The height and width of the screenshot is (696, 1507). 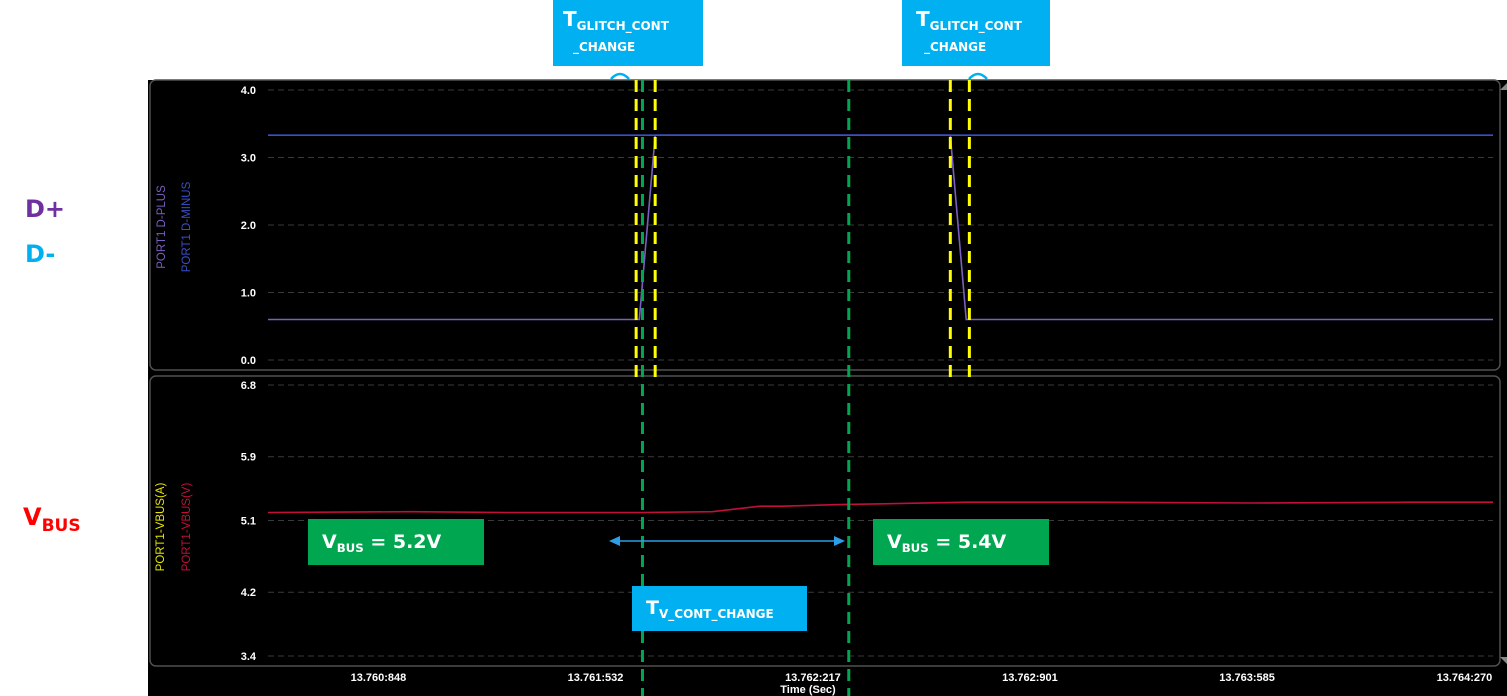 What do you see at coordinates (604, 47) in the screenshot?
I see `glitch-left-sub2: _CHANGE` at bounding box center [604, 47].